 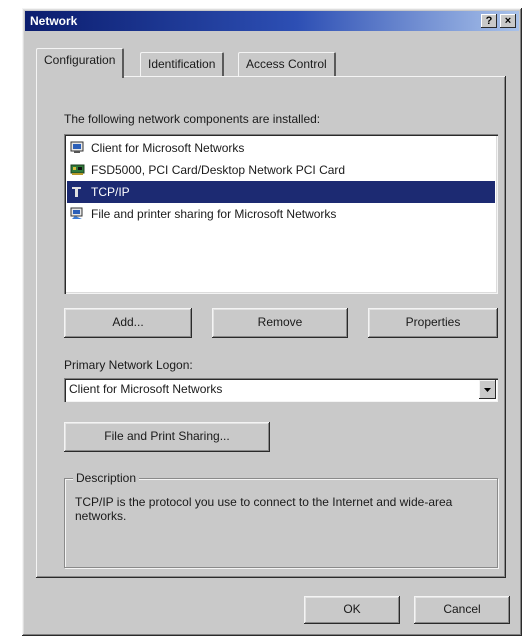 What do you see at coordinates (106, 478) in the screenshot?
I see `description-legend: Description` at bounding box center [106, 478].